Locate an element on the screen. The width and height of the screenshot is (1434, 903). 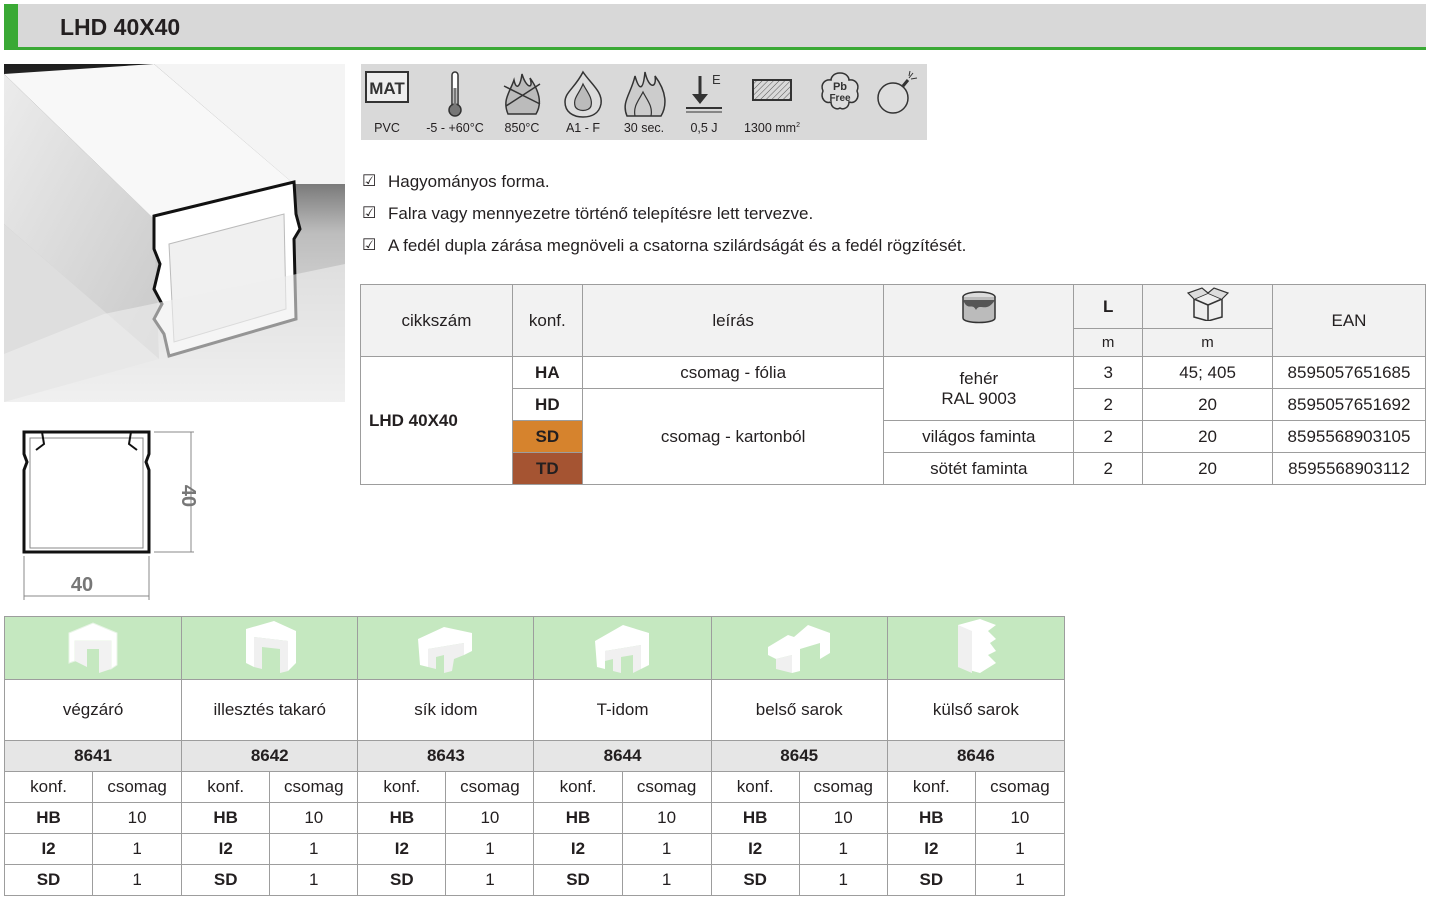
icon-cell-glow-wire: 850°C is located at coordinates (522, 102).